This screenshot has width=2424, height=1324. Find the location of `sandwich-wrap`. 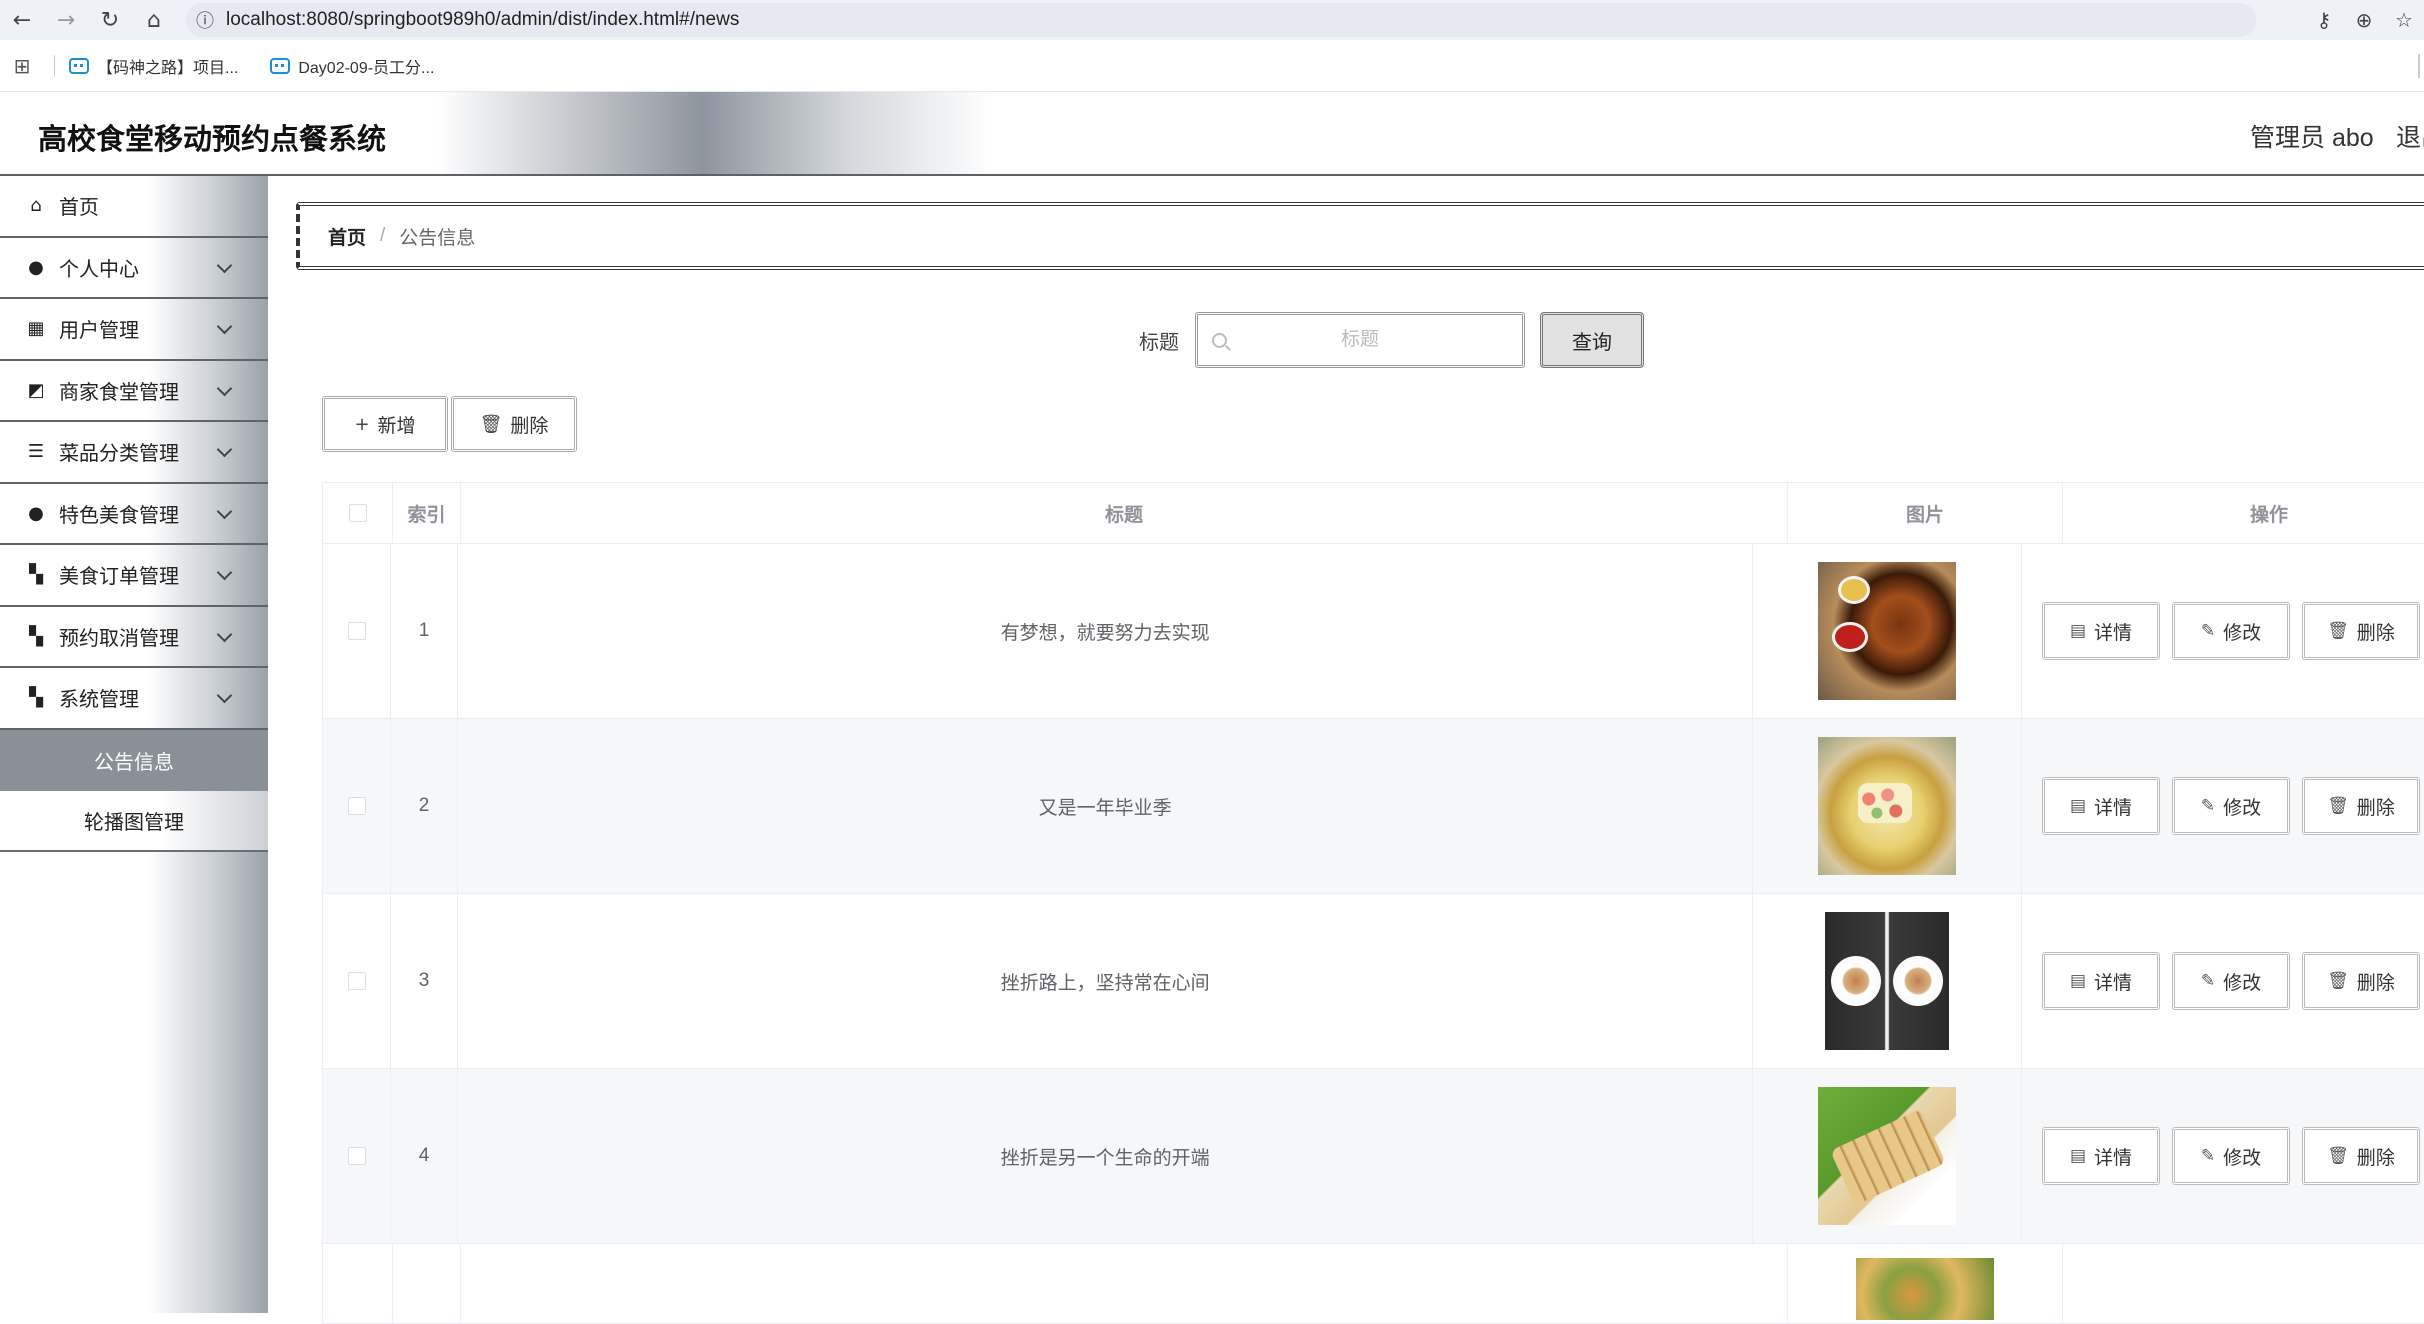

sandwich-wrap is located at coordinates (1888, 1157).